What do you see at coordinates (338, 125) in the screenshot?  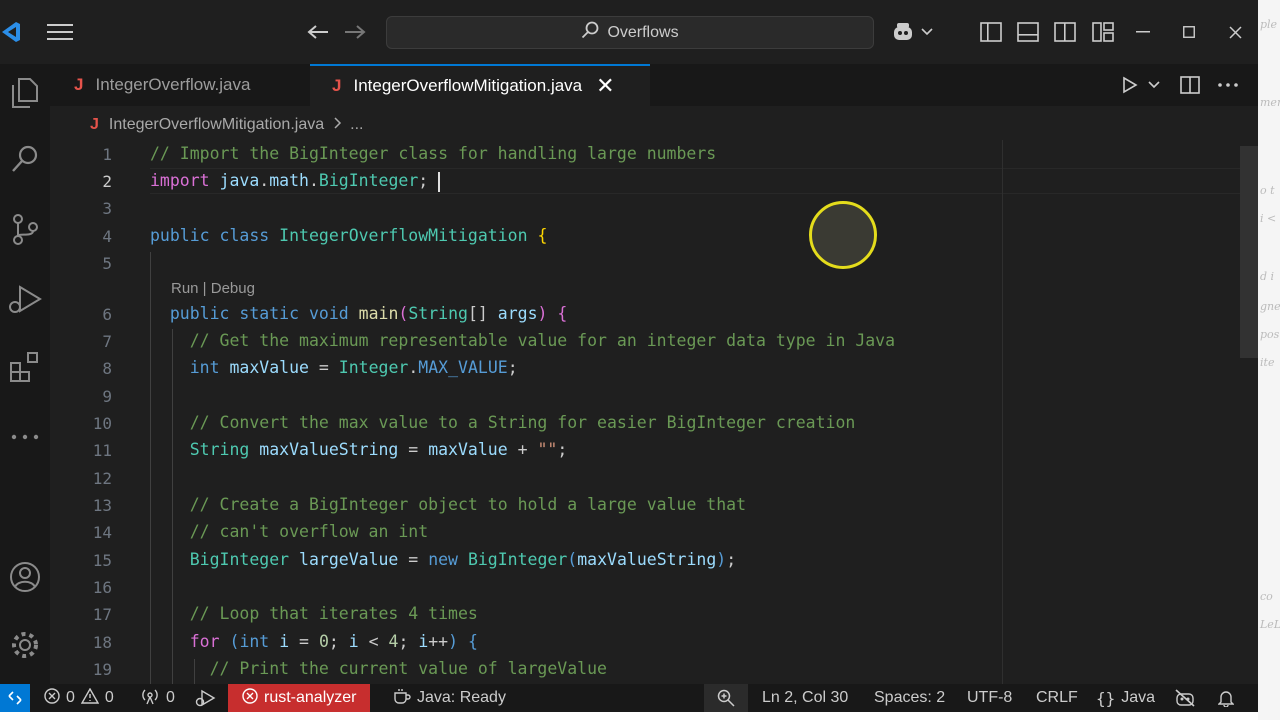 I see `chevron-right-icon` at bounding box center [338, 125].